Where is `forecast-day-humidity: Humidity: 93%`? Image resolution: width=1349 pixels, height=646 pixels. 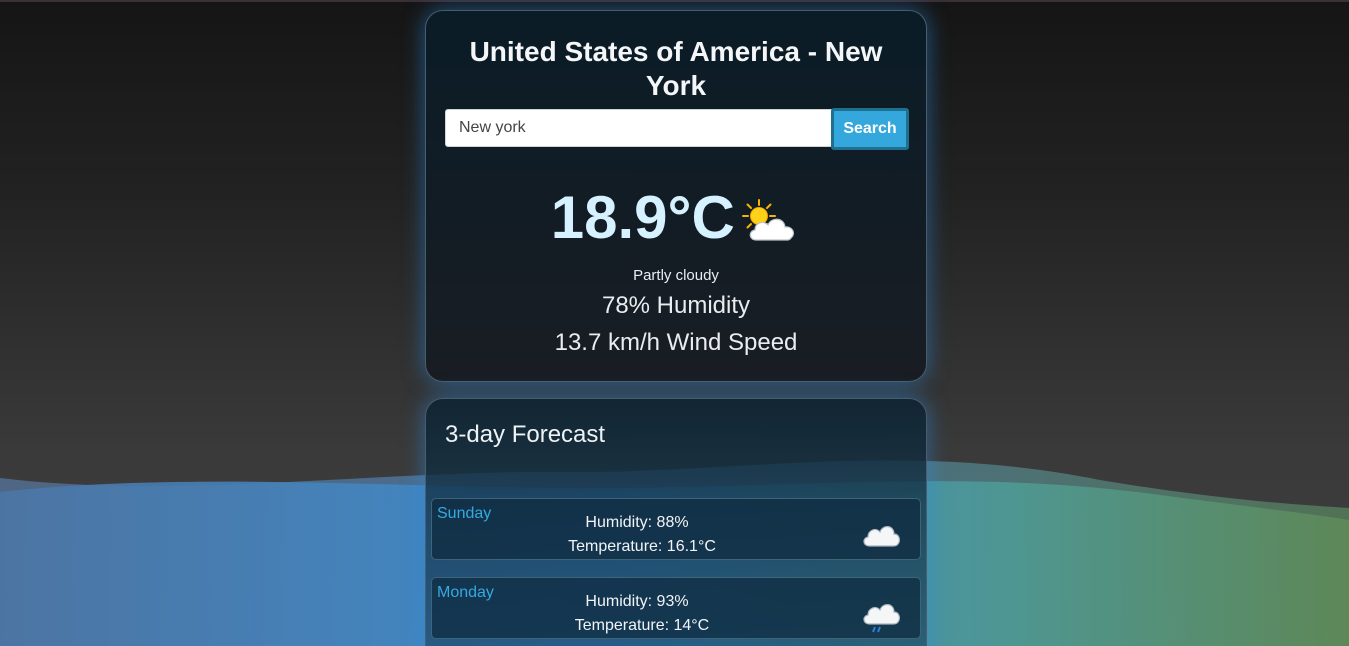
forecast-day-humidity: Humidity: 93% is located at coordinates (637, 601).